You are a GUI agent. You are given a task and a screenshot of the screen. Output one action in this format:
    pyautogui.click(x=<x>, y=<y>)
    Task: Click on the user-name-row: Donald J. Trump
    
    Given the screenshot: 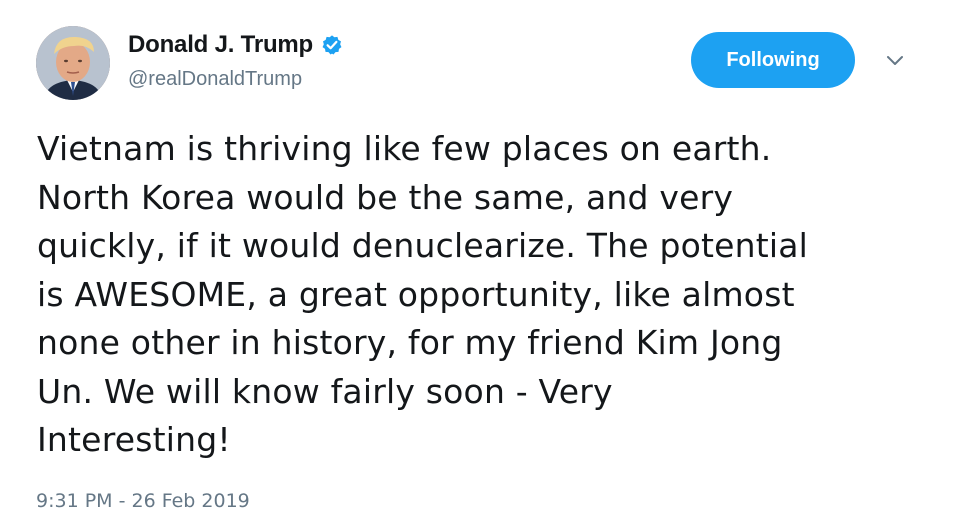 What is the action you would take?
    pyautogui.click(x=235, y=45)
    